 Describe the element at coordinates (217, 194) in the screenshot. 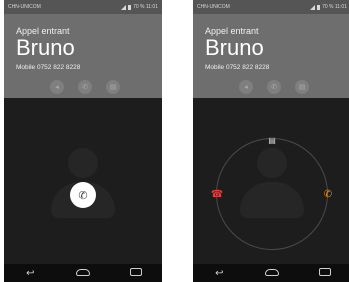

I see `decline-call-icon: ☎` at that location.